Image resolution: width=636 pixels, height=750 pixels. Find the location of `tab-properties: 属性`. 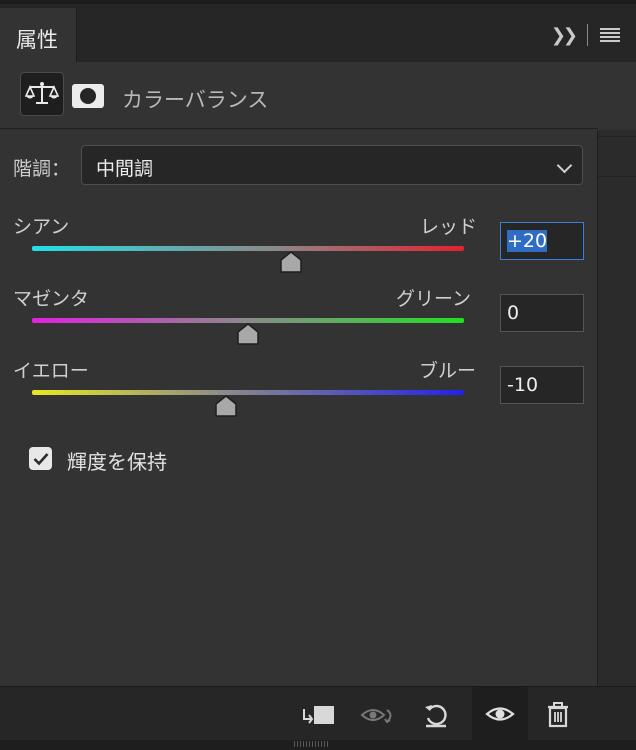

tab-properties: 属性 is located at coordinates (38, 37).